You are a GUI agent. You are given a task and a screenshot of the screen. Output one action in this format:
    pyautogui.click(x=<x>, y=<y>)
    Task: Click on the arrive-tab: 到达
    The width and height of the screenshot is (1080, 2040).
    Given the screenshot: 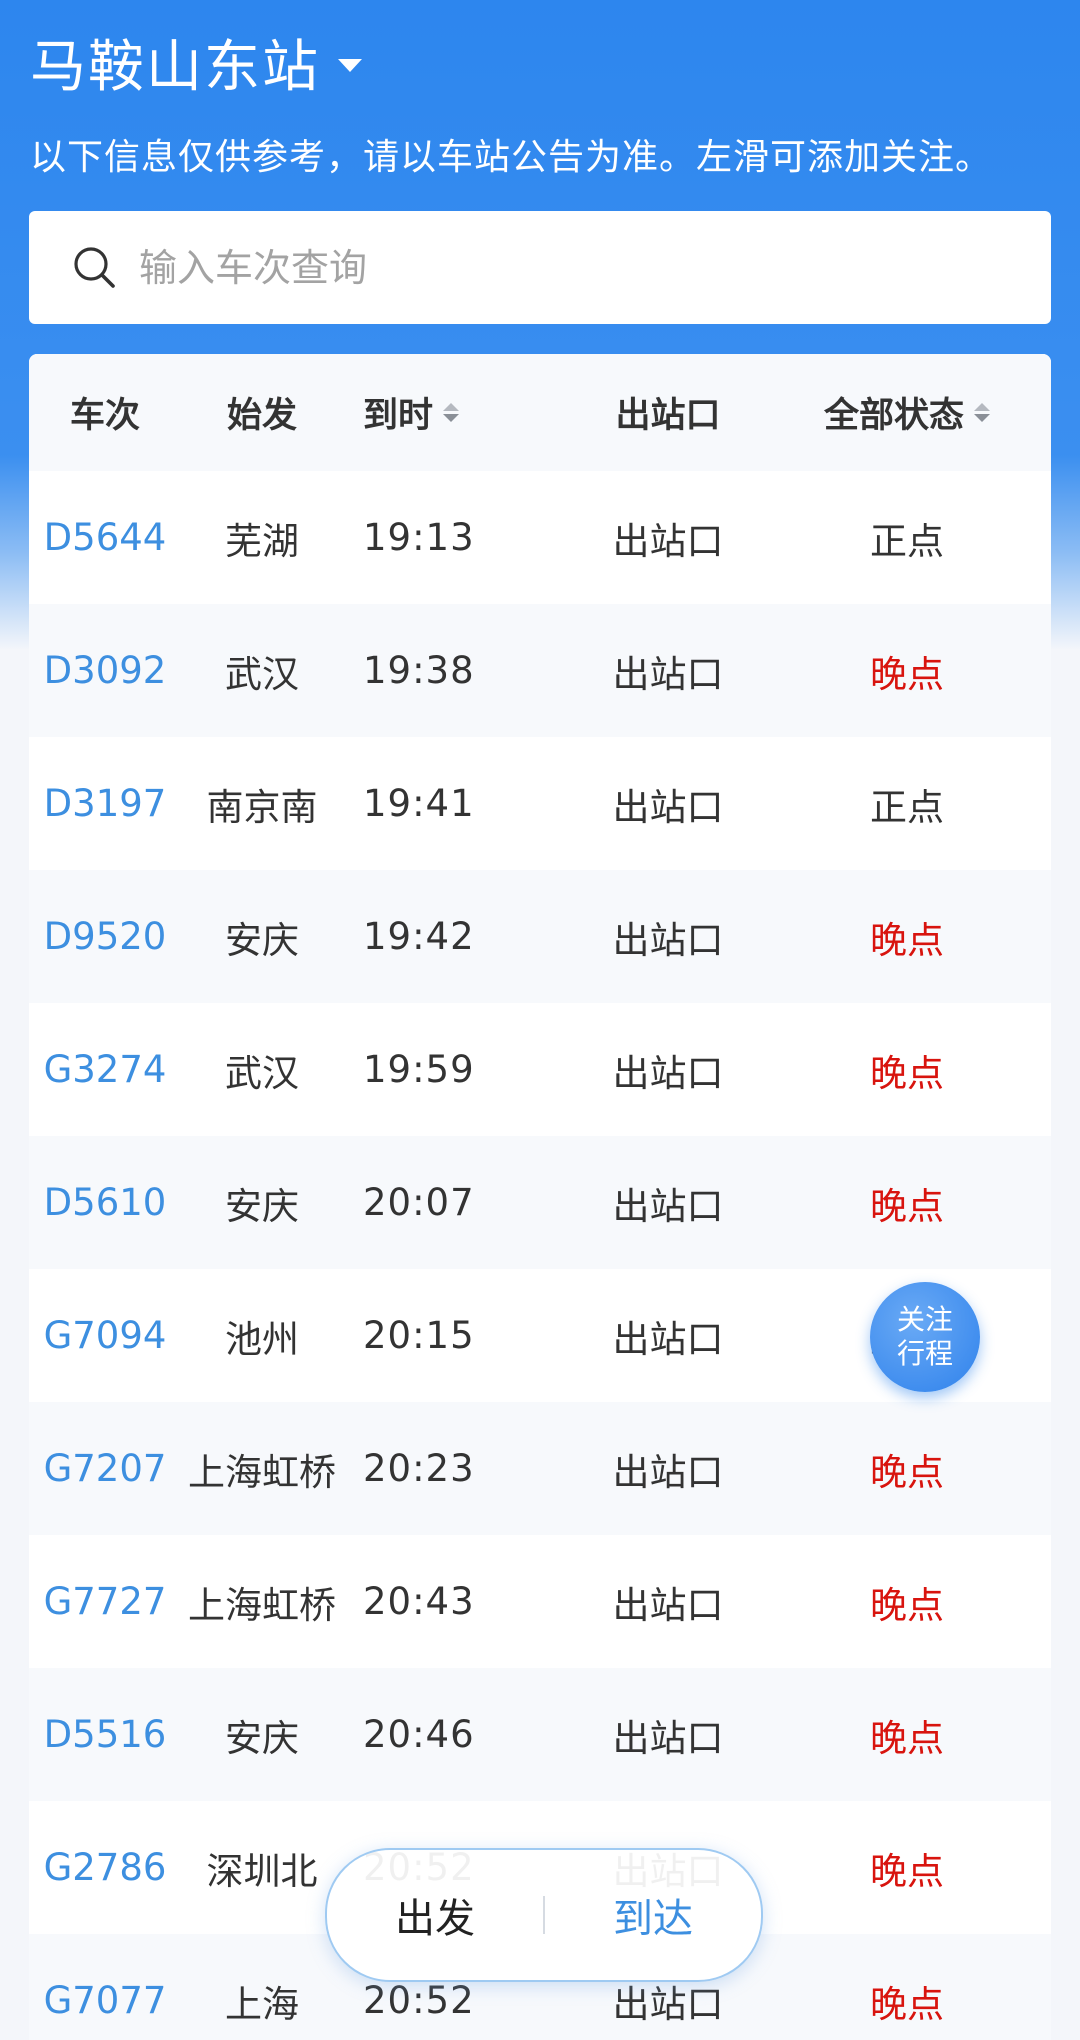 What is the action you would take?
    pyautogui.click(x=653, y=1915)
    